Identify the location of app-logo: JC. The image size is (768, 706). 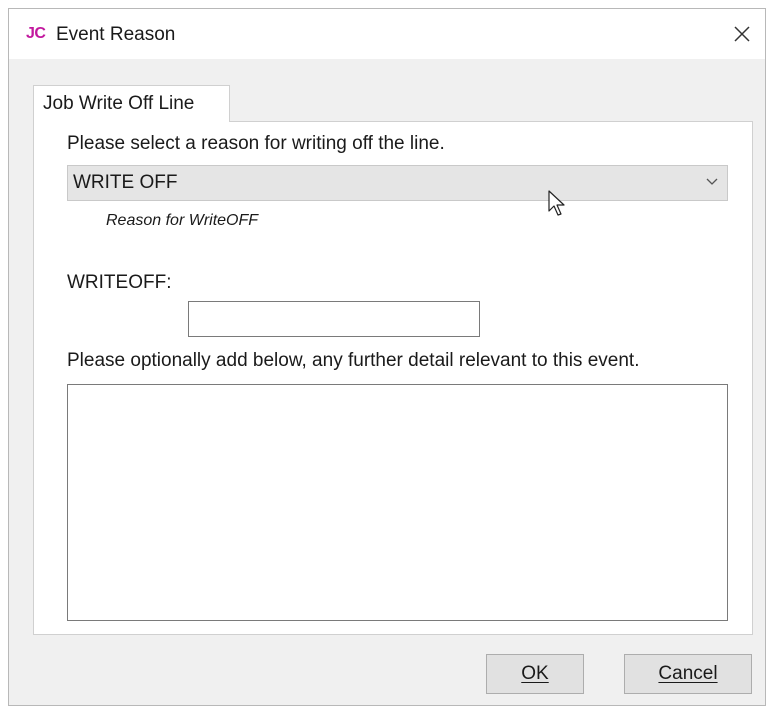
(36, 33).